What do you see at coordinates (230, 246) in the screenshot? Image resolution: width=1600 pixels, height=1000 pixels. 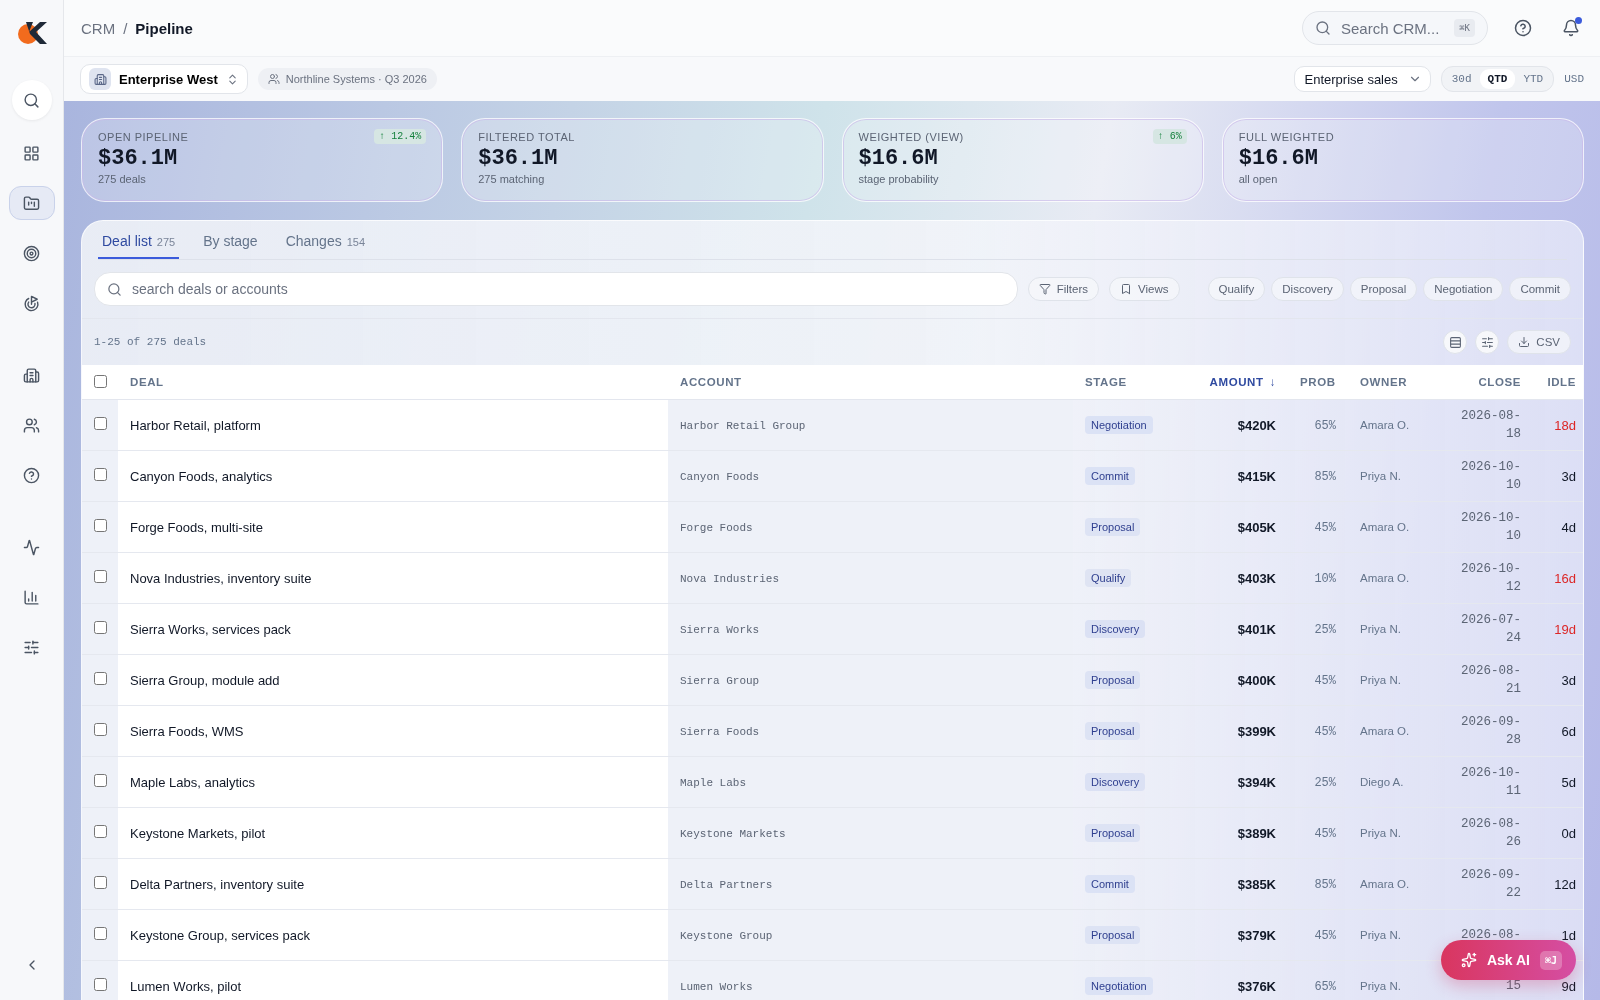 I see `tab: By stage` at bounding box center [230, 246].